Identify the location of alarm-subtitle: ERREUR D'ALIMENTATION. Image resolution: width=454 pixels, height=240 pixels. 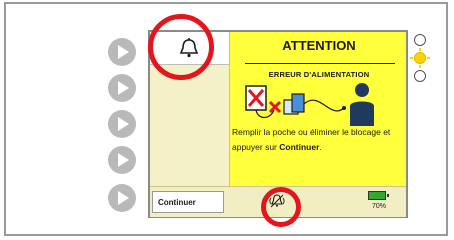
(319, 74).